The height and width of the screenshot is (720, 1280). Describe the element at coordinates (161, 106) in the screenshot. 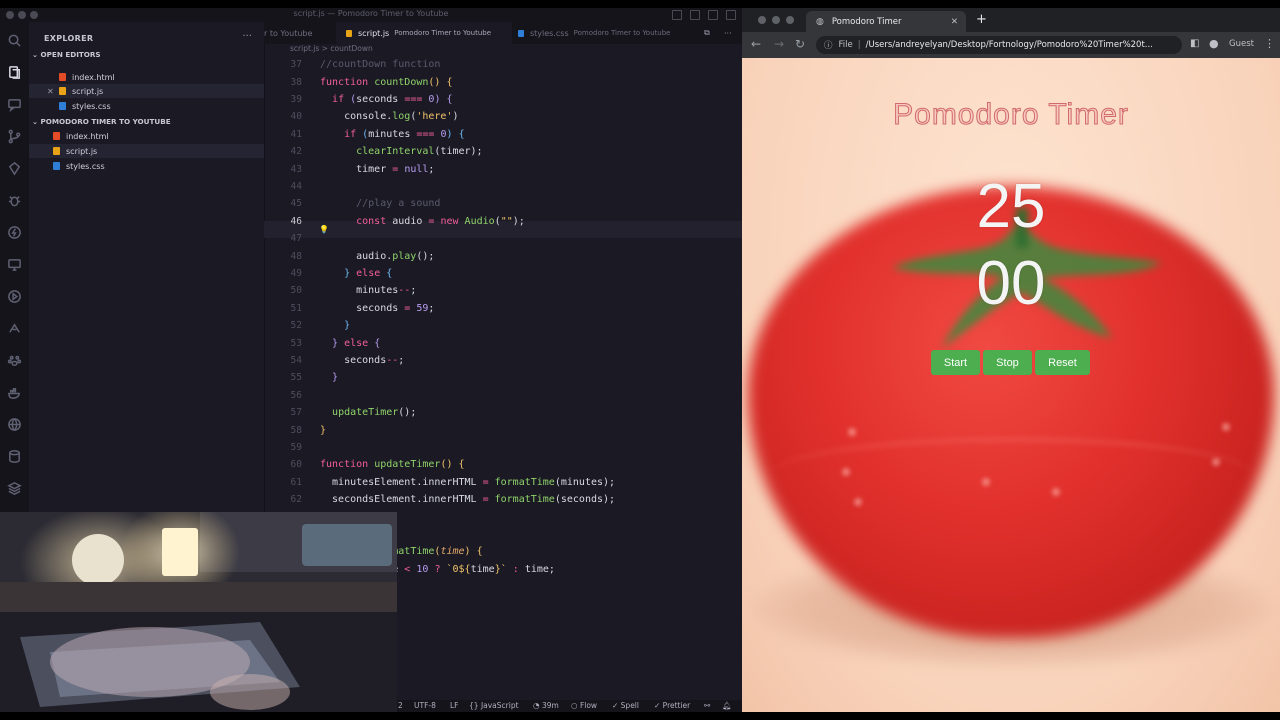

I see `open-editor-item: styles.css` at that location.